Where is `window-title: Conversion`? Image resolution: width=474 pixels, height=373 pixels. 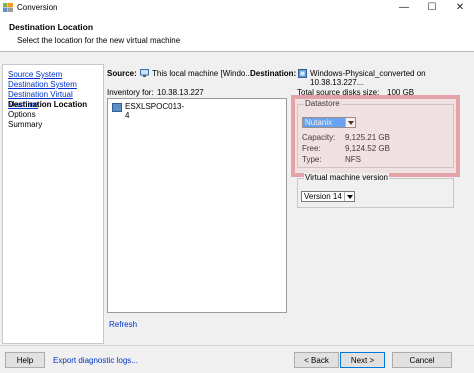
window-title: Conversion is located at coordinates (37, 7).